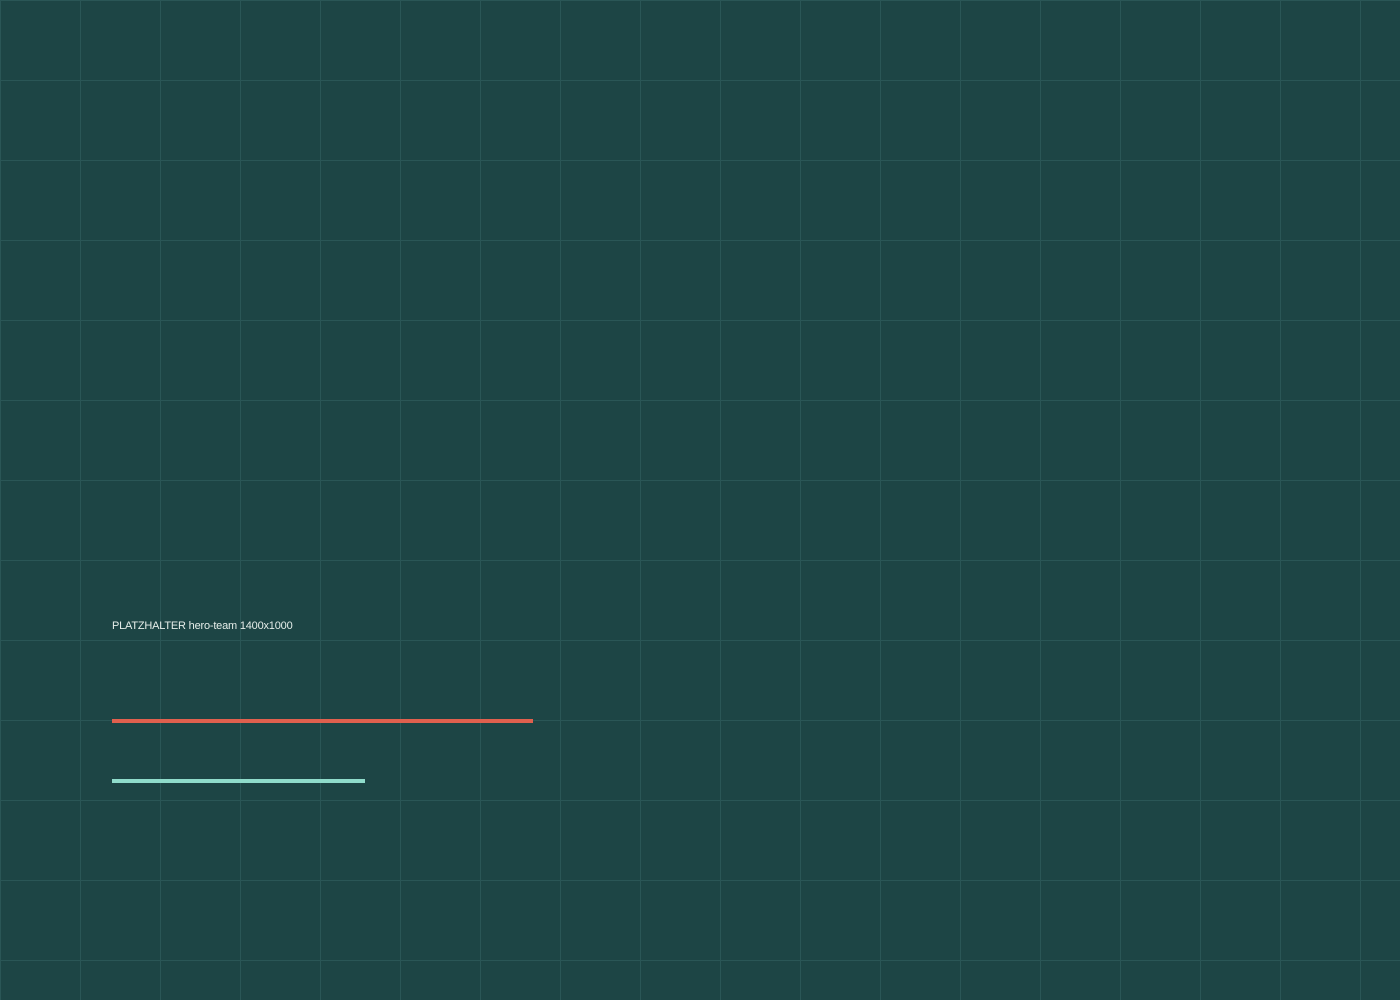 This screenshot has height=1000, width=1400. What do you see at coordinates (322, 721) in the screenshot?
I see `accent-bar` at bounding box center [322, 721].